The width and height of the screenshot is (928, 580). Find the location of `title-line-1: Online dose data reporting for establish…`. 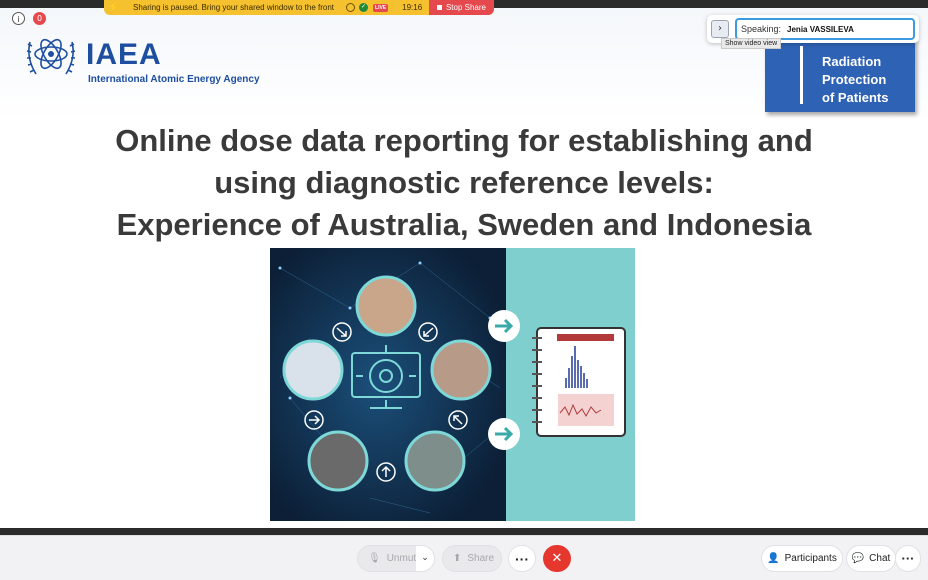

title-line-1: Online dose data reporting for establish… is located at coordinates (464, 140).